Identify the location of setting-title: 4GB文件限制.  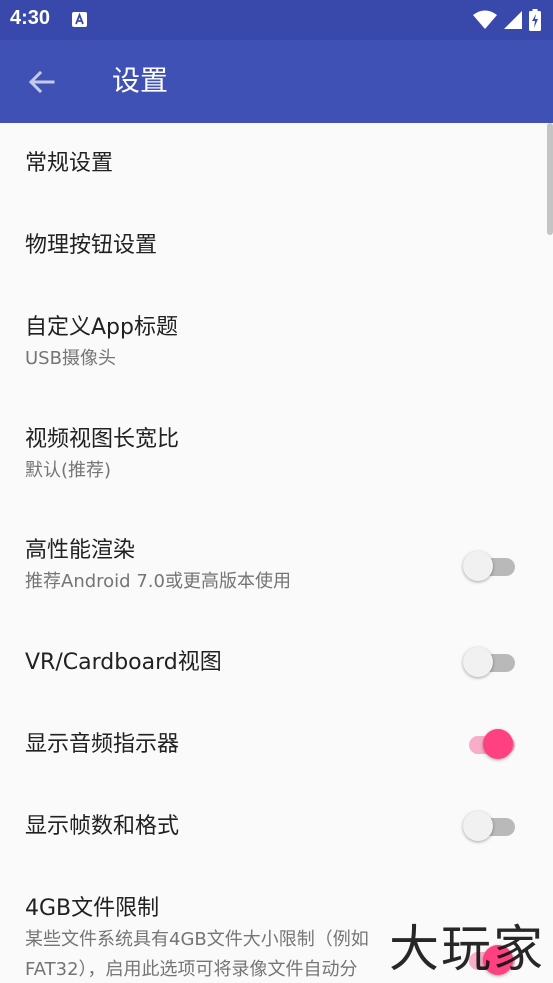
(92, 908).